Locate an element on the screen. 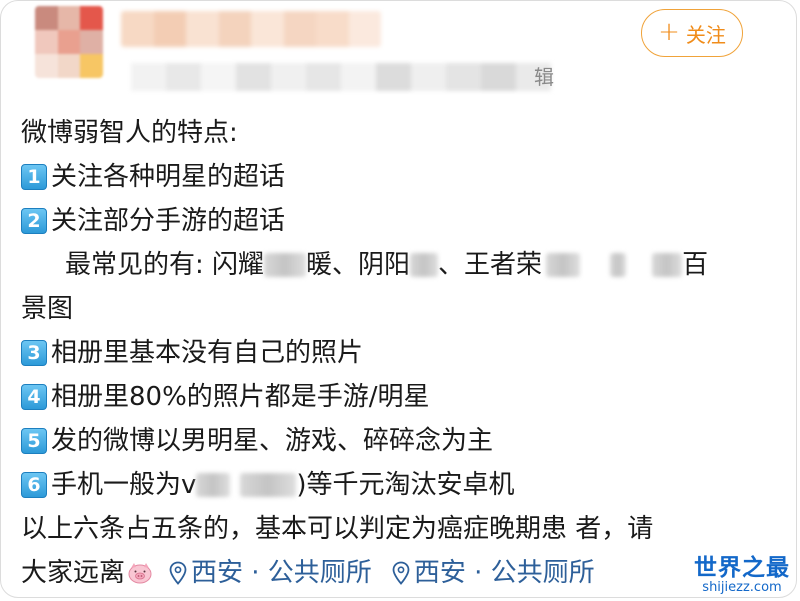 Image resolution: width=800 pixels, height=601 pixels. username-redacted is located at coordinates (251, 29).